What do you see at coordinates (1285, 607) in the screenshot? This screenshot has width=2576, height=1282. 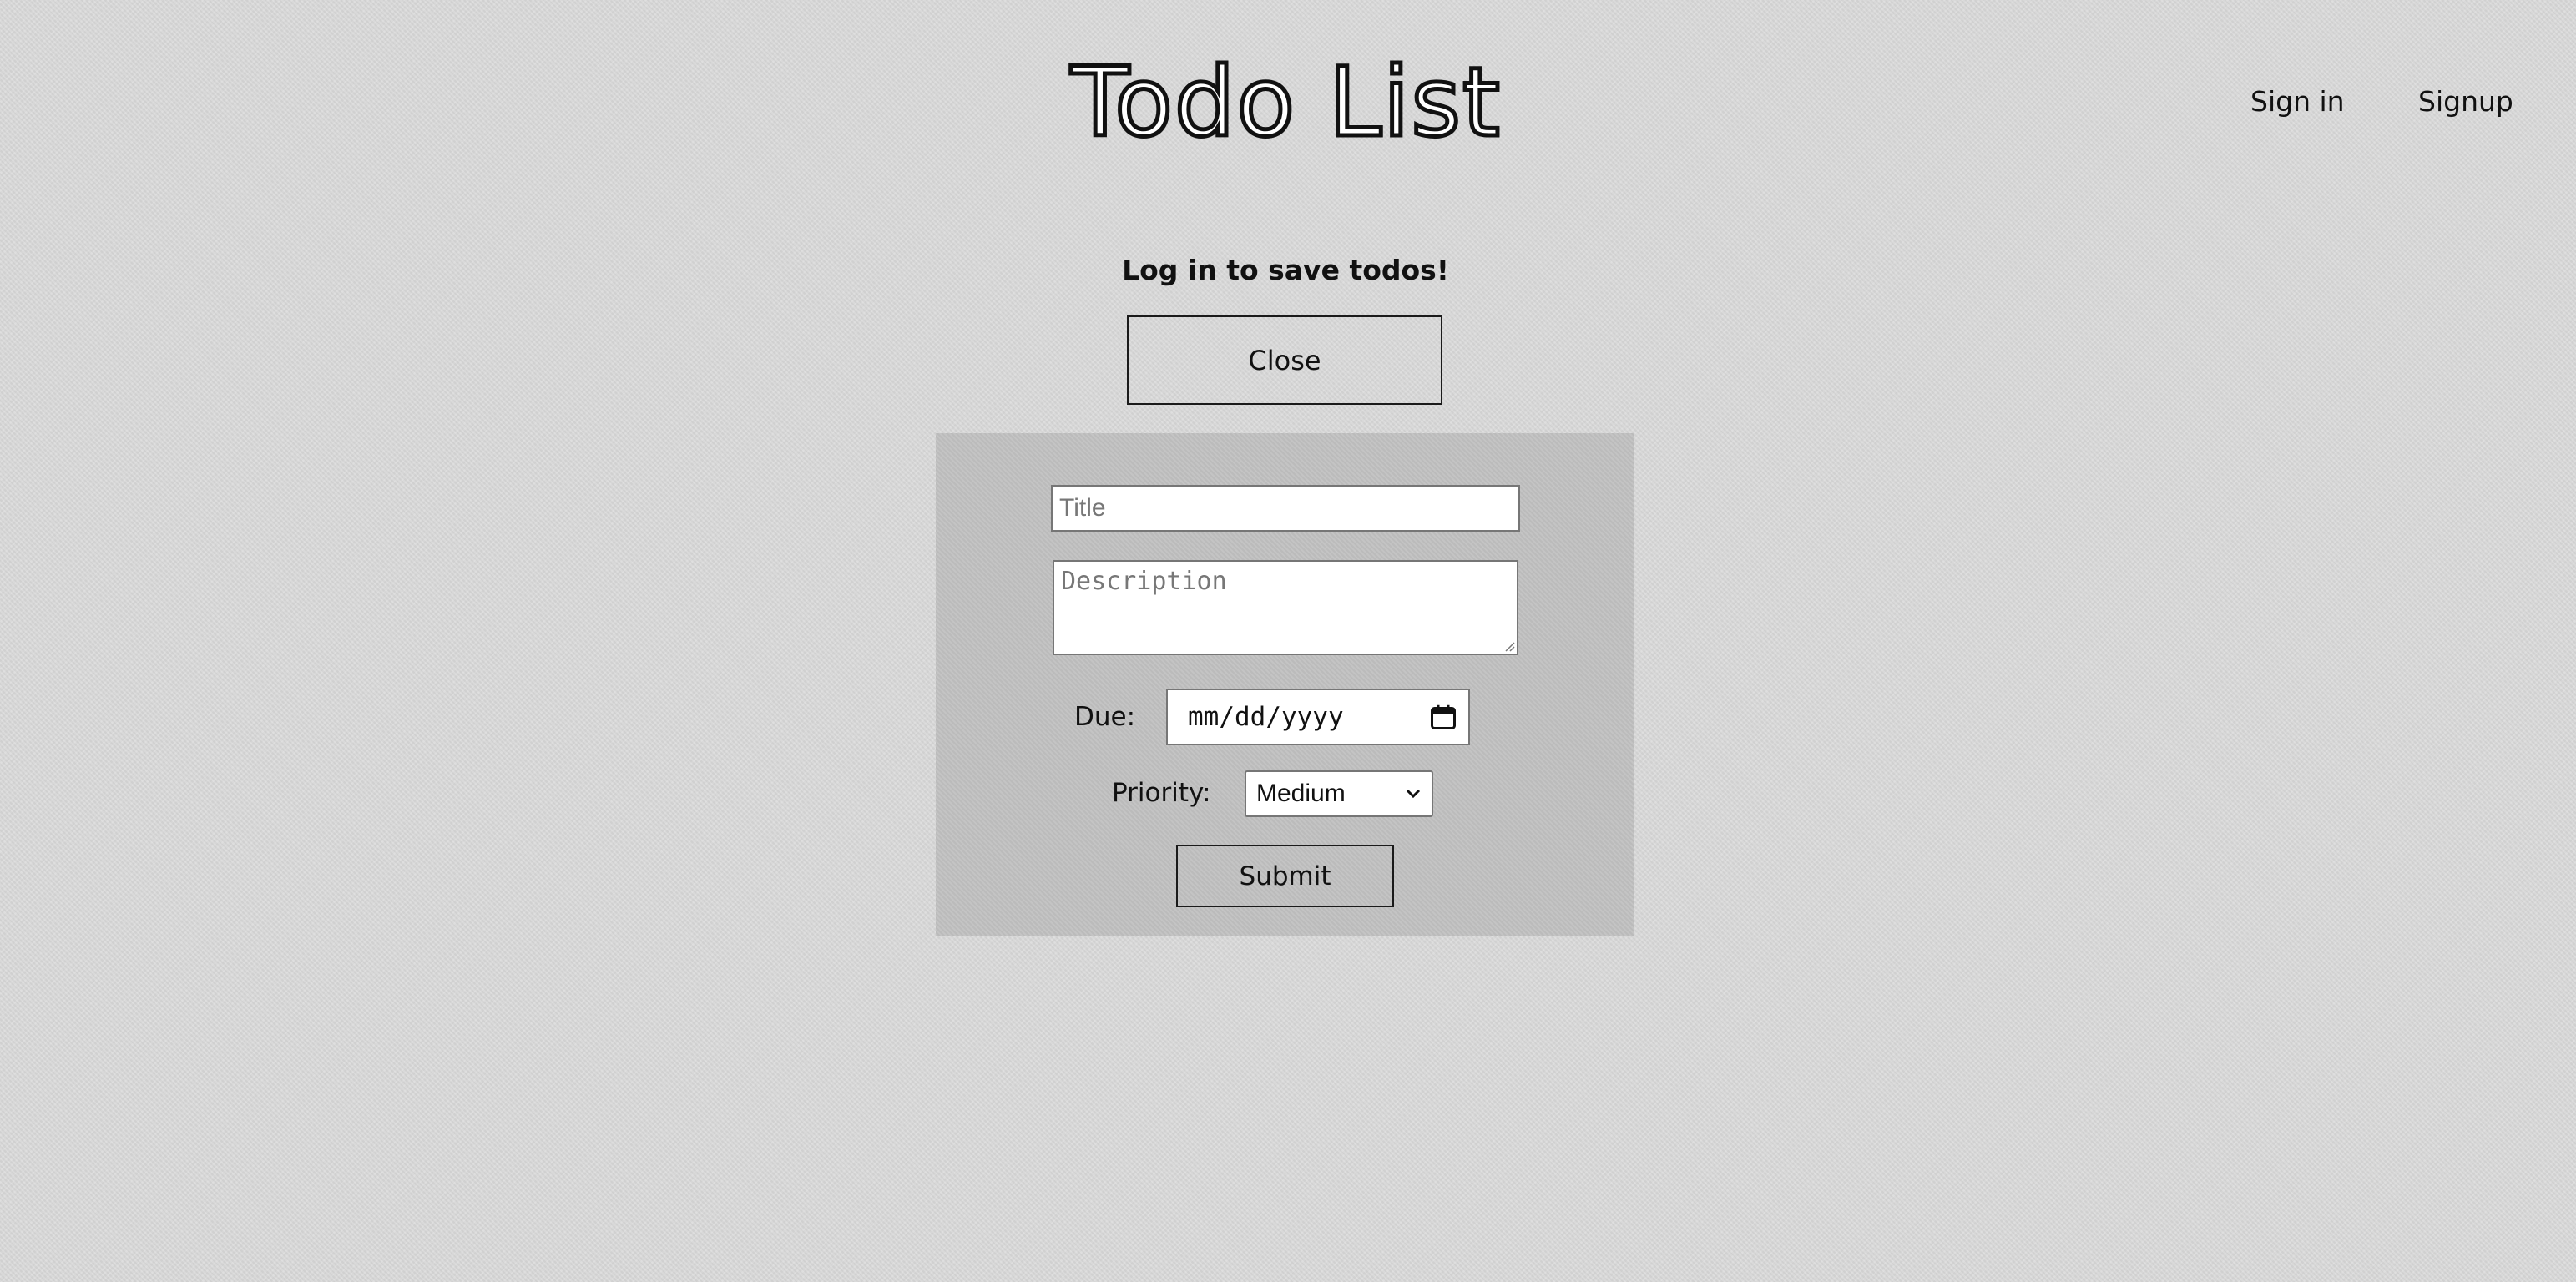 I see `description-input` at bounding box center [1285, 607].